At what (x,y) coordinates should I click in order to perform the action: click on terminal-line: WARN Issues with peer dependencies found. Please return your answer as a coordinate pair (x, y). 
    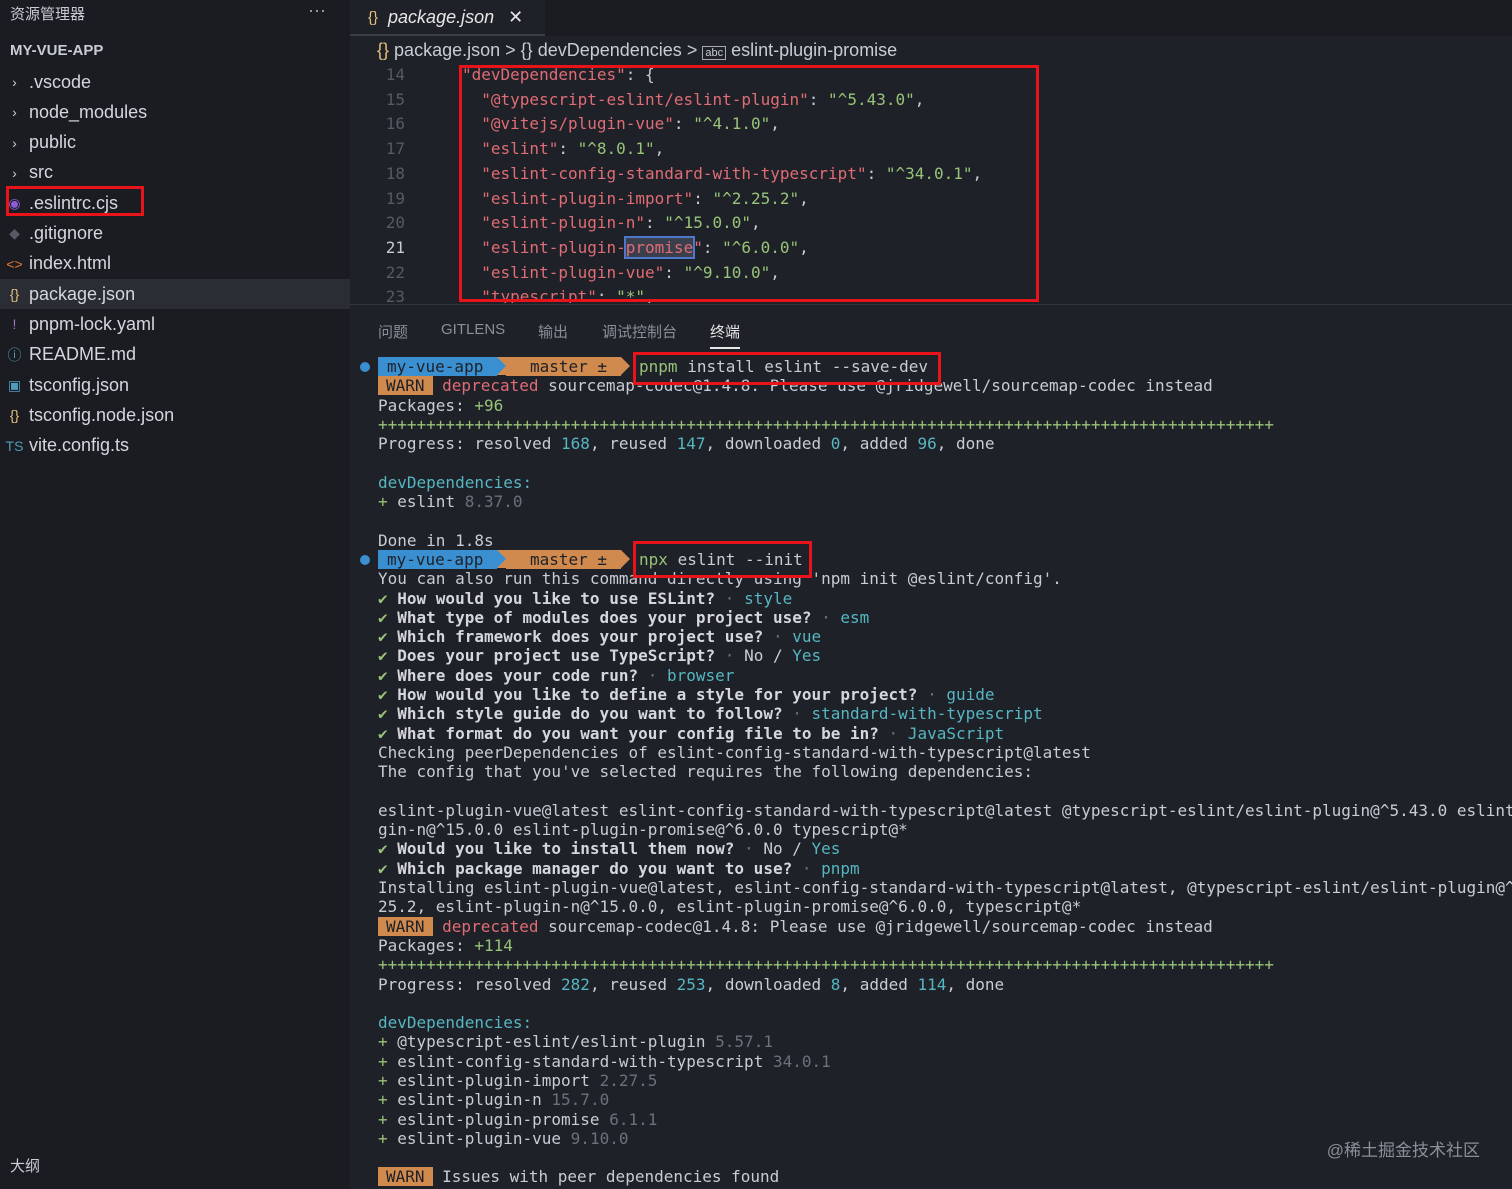
    Looking at the image, I should click on (945, 1177).